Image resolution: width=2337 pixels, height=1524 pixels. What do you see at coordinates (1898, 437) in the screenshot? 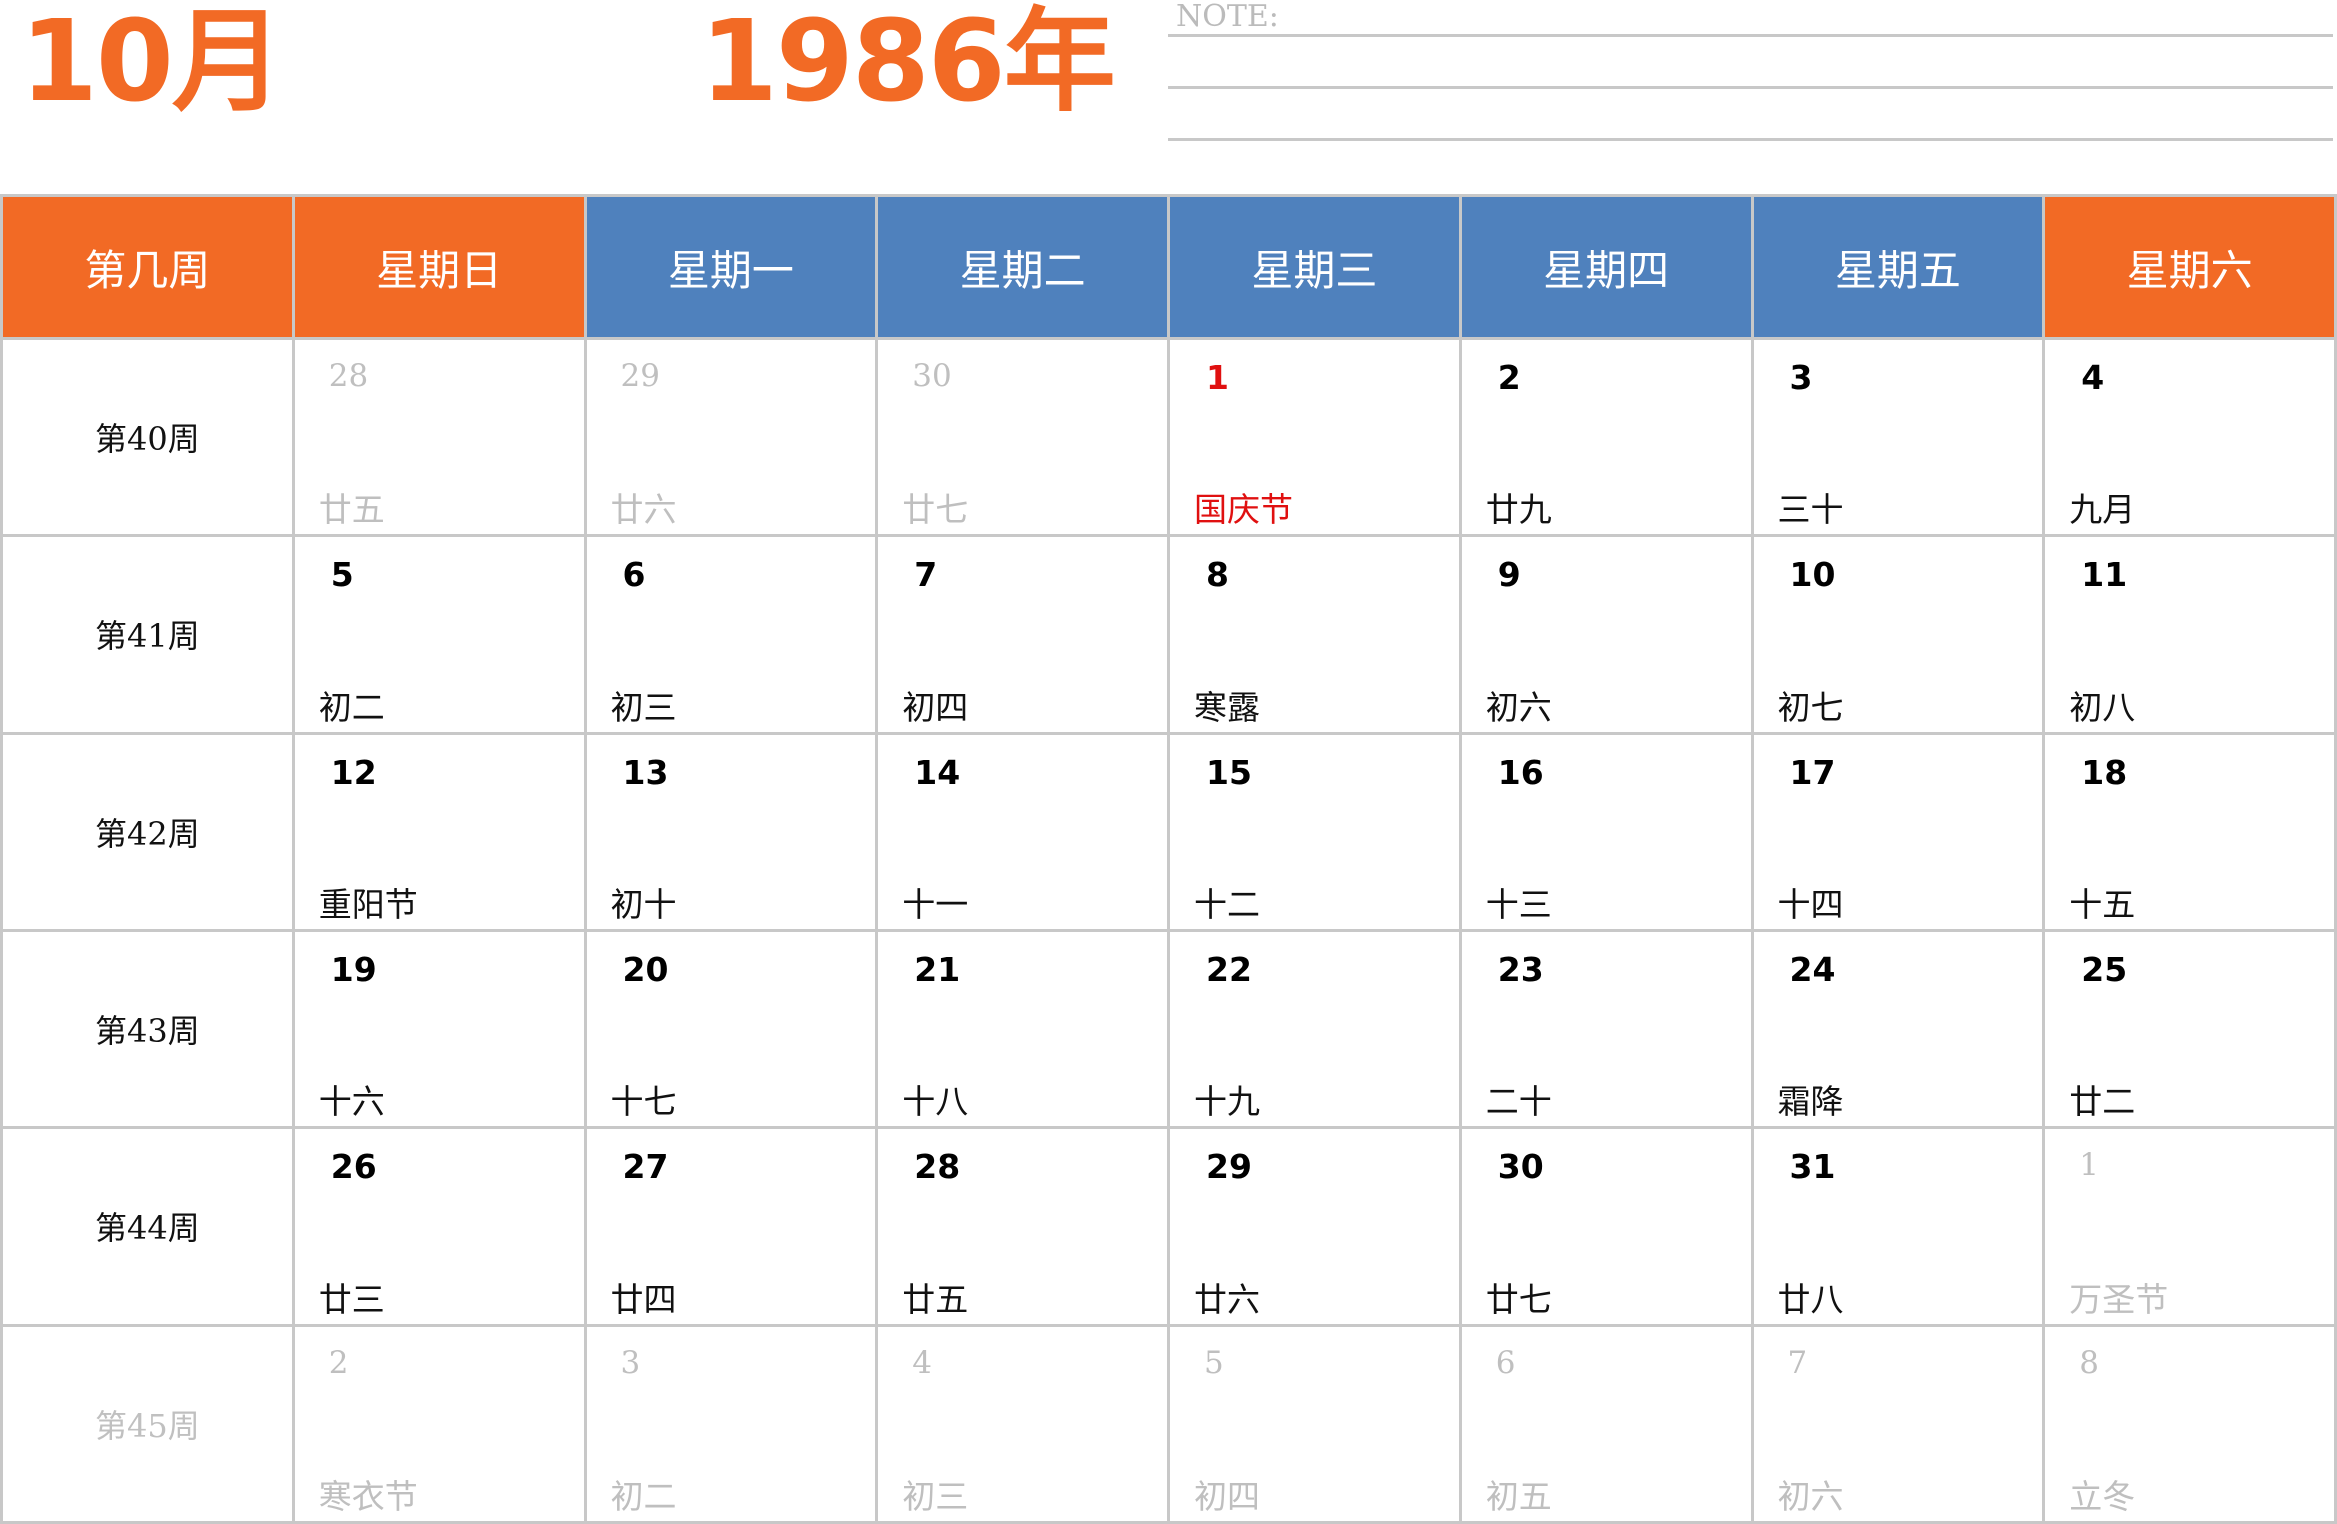
I see `day-cell: 3 三十` at bounding box center [1898, 437].